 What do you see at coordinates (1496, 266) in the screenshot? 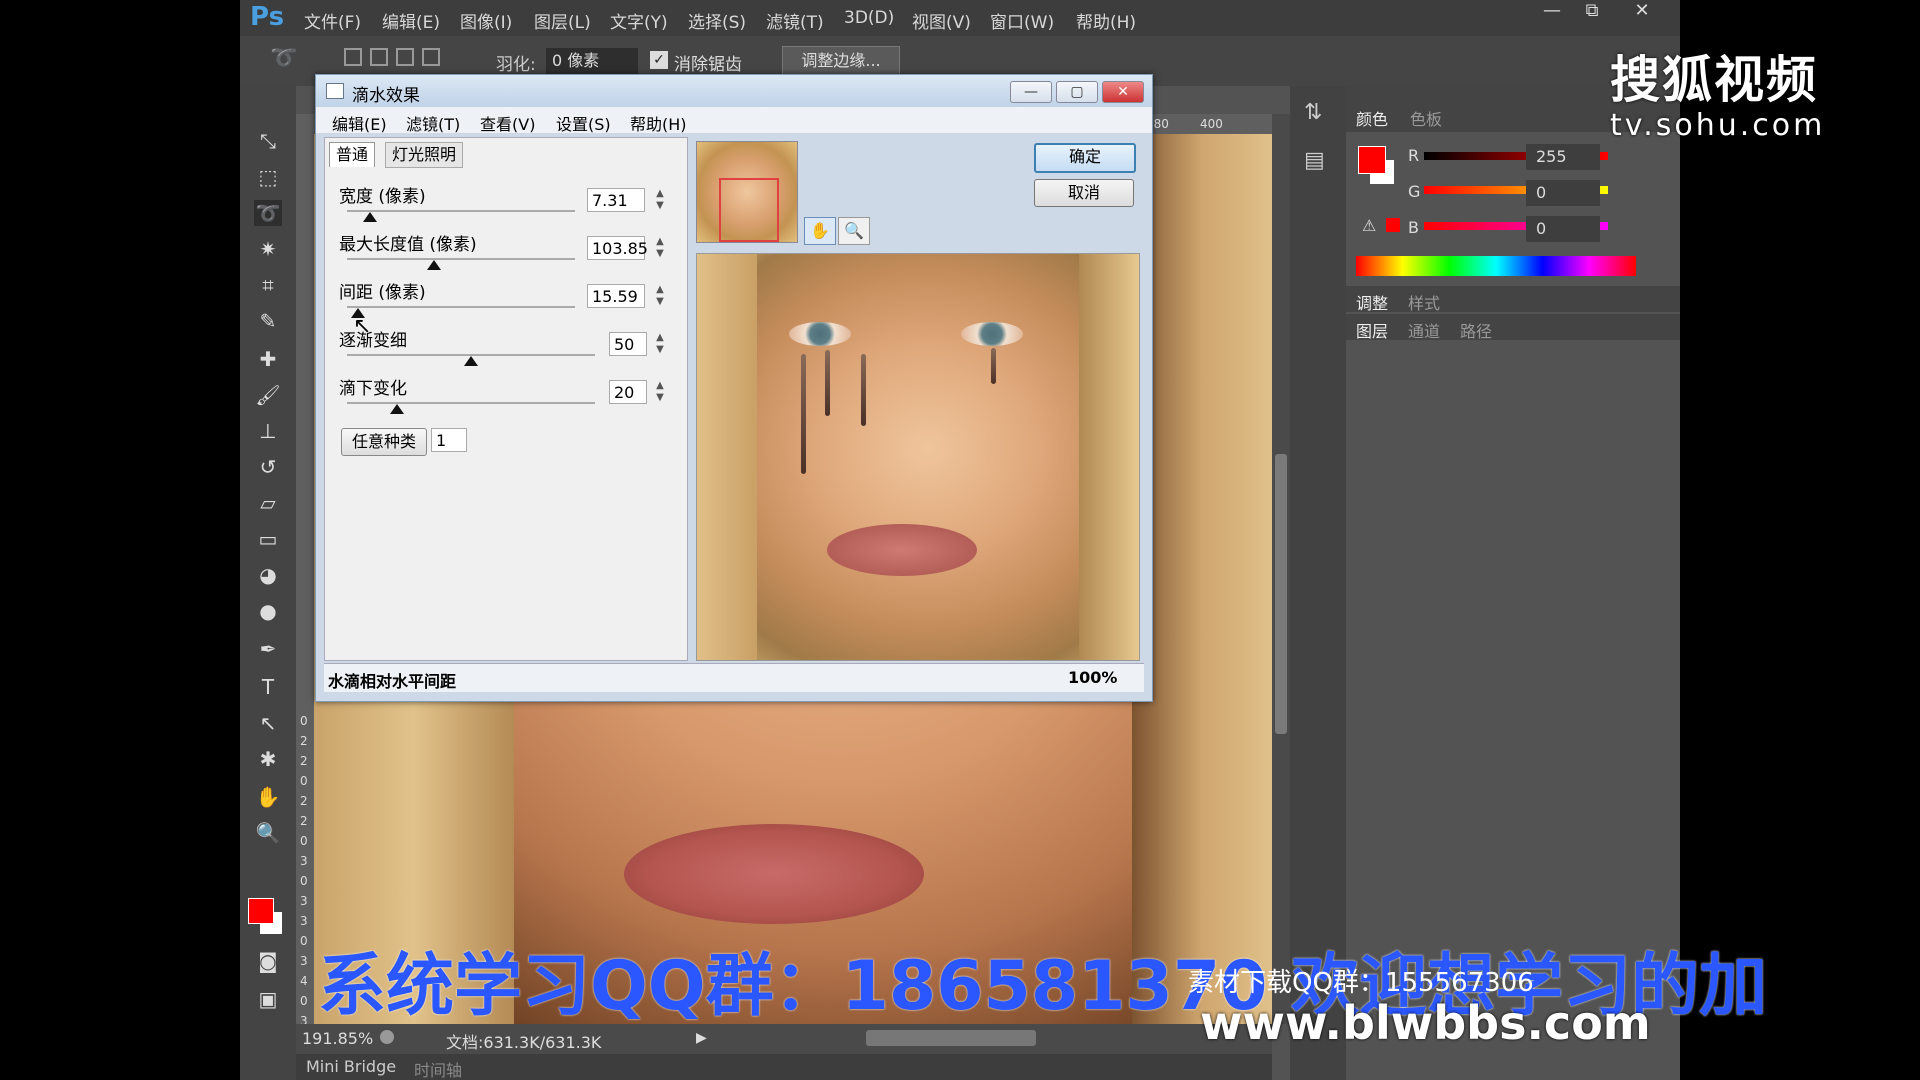
I see `color-spectrum-bar` at bounding box center [1496, 266].